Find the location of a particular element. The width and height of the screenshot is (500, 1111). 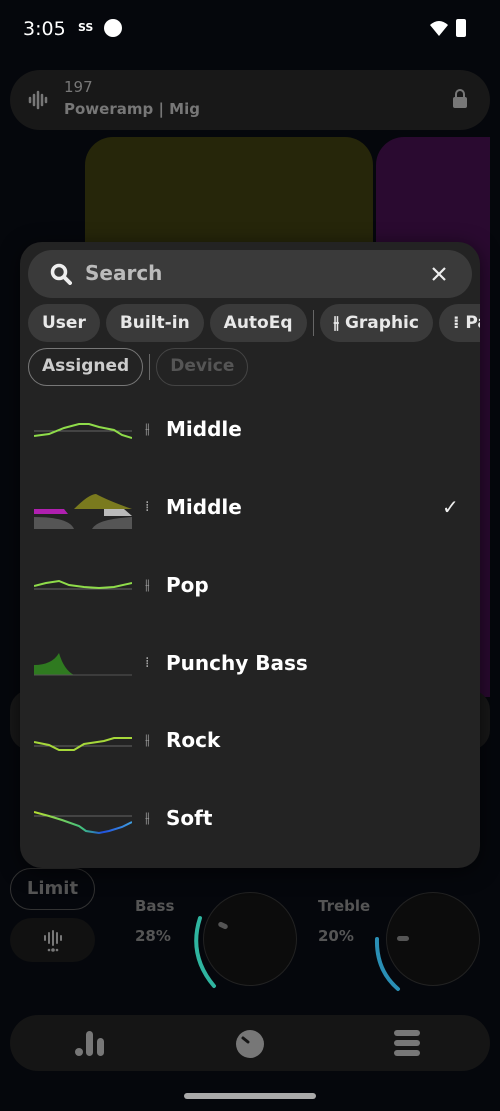

battery-charging-icon is located at coordinates (461, 28).